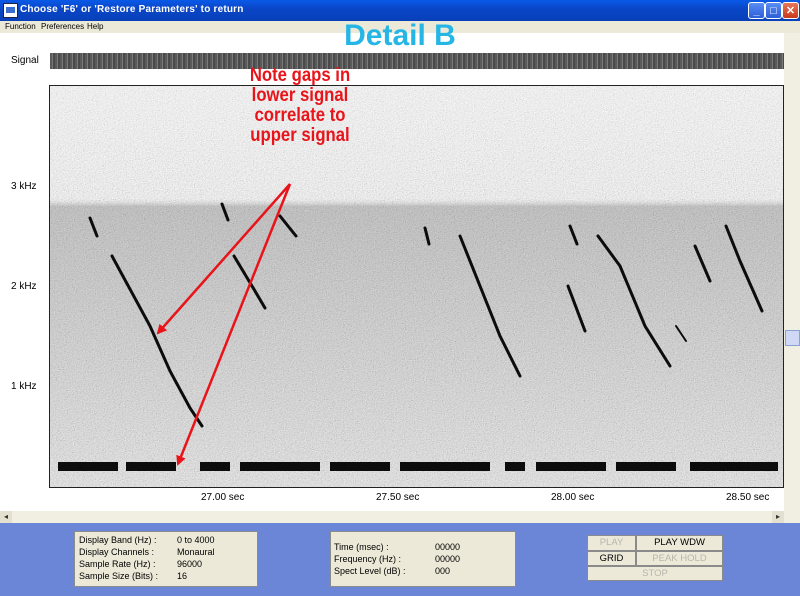 This screenshot has height=596, width=800. I want to click on vertical-scrollbar, so click(792, 272).